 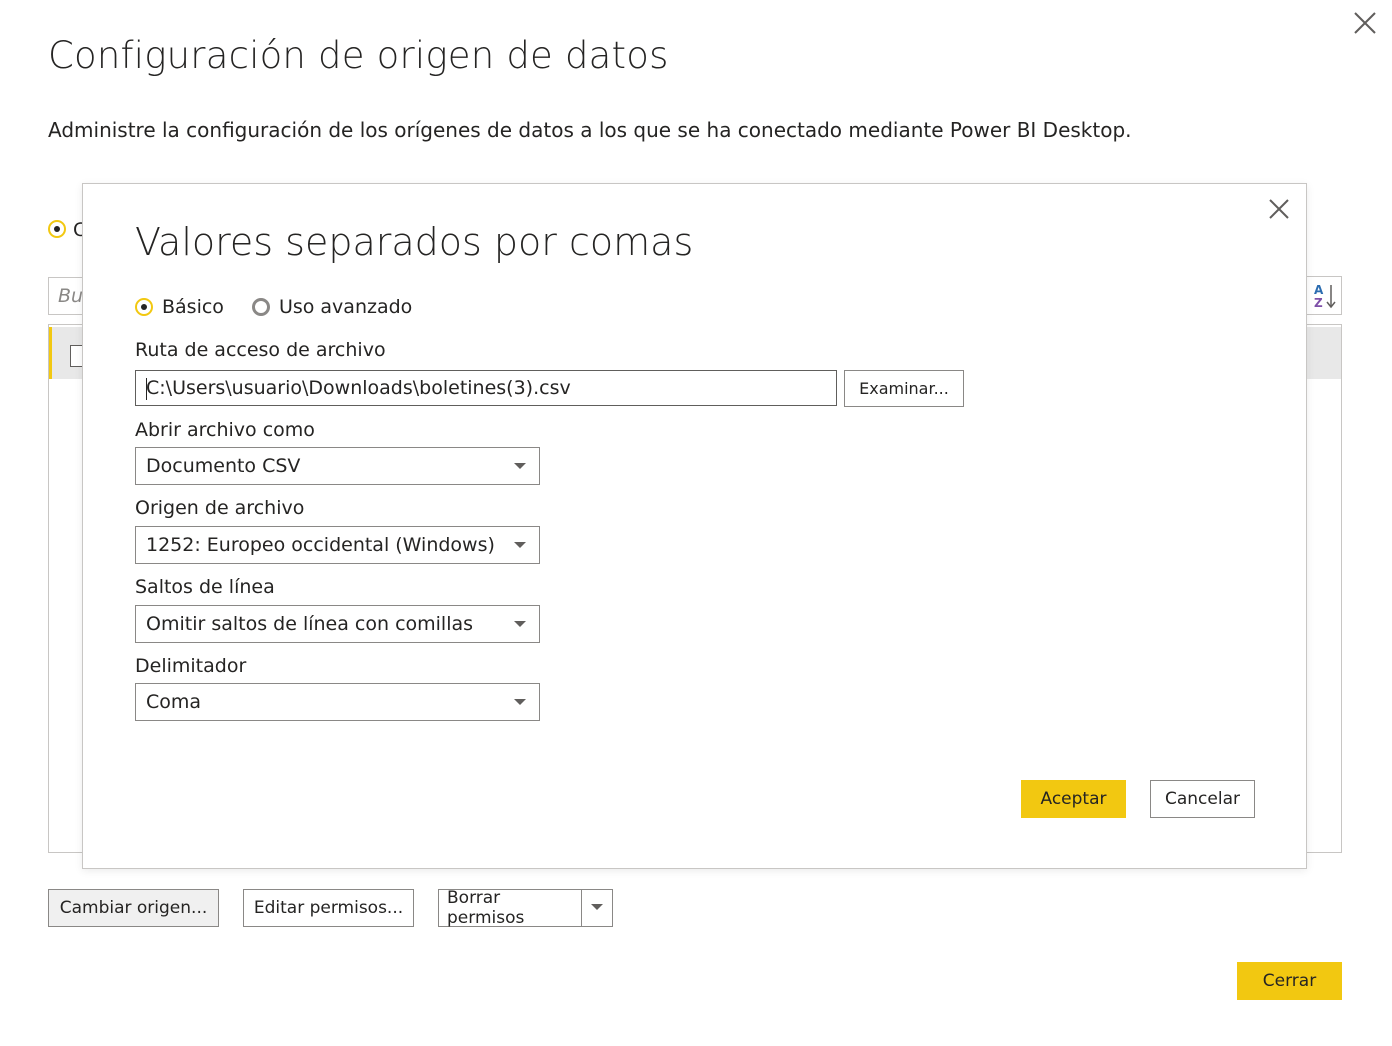 I want to click on clear-permissions-dropdown-button, so click(x=597, y=908).